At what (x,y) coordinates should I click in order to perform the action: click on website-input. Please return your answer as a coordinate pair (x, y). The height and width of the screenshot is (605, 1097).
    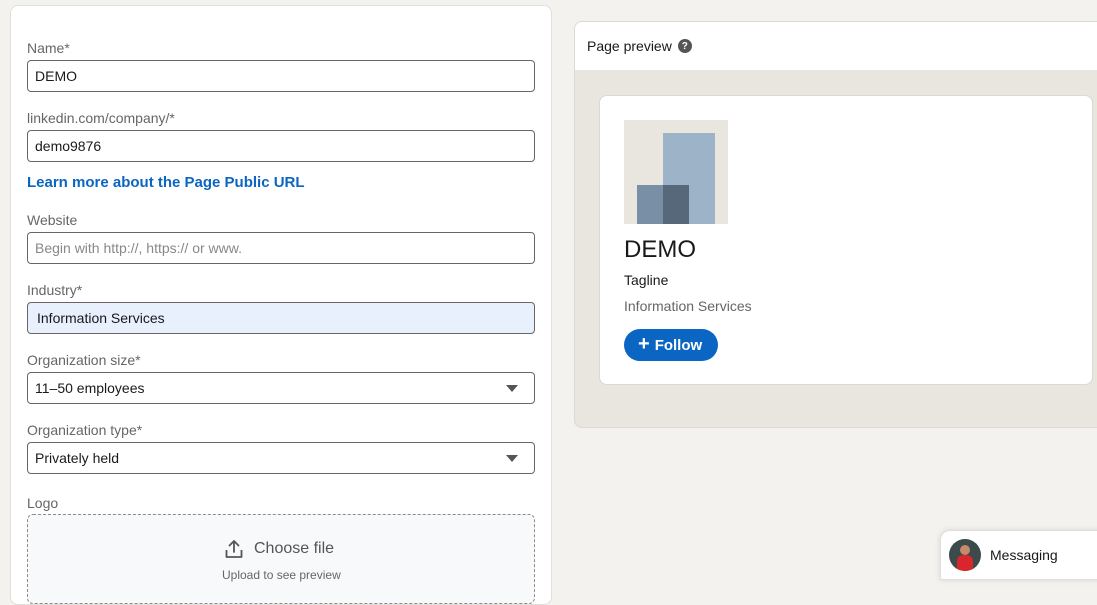
    Looking at the image, I should click on (281, 248).